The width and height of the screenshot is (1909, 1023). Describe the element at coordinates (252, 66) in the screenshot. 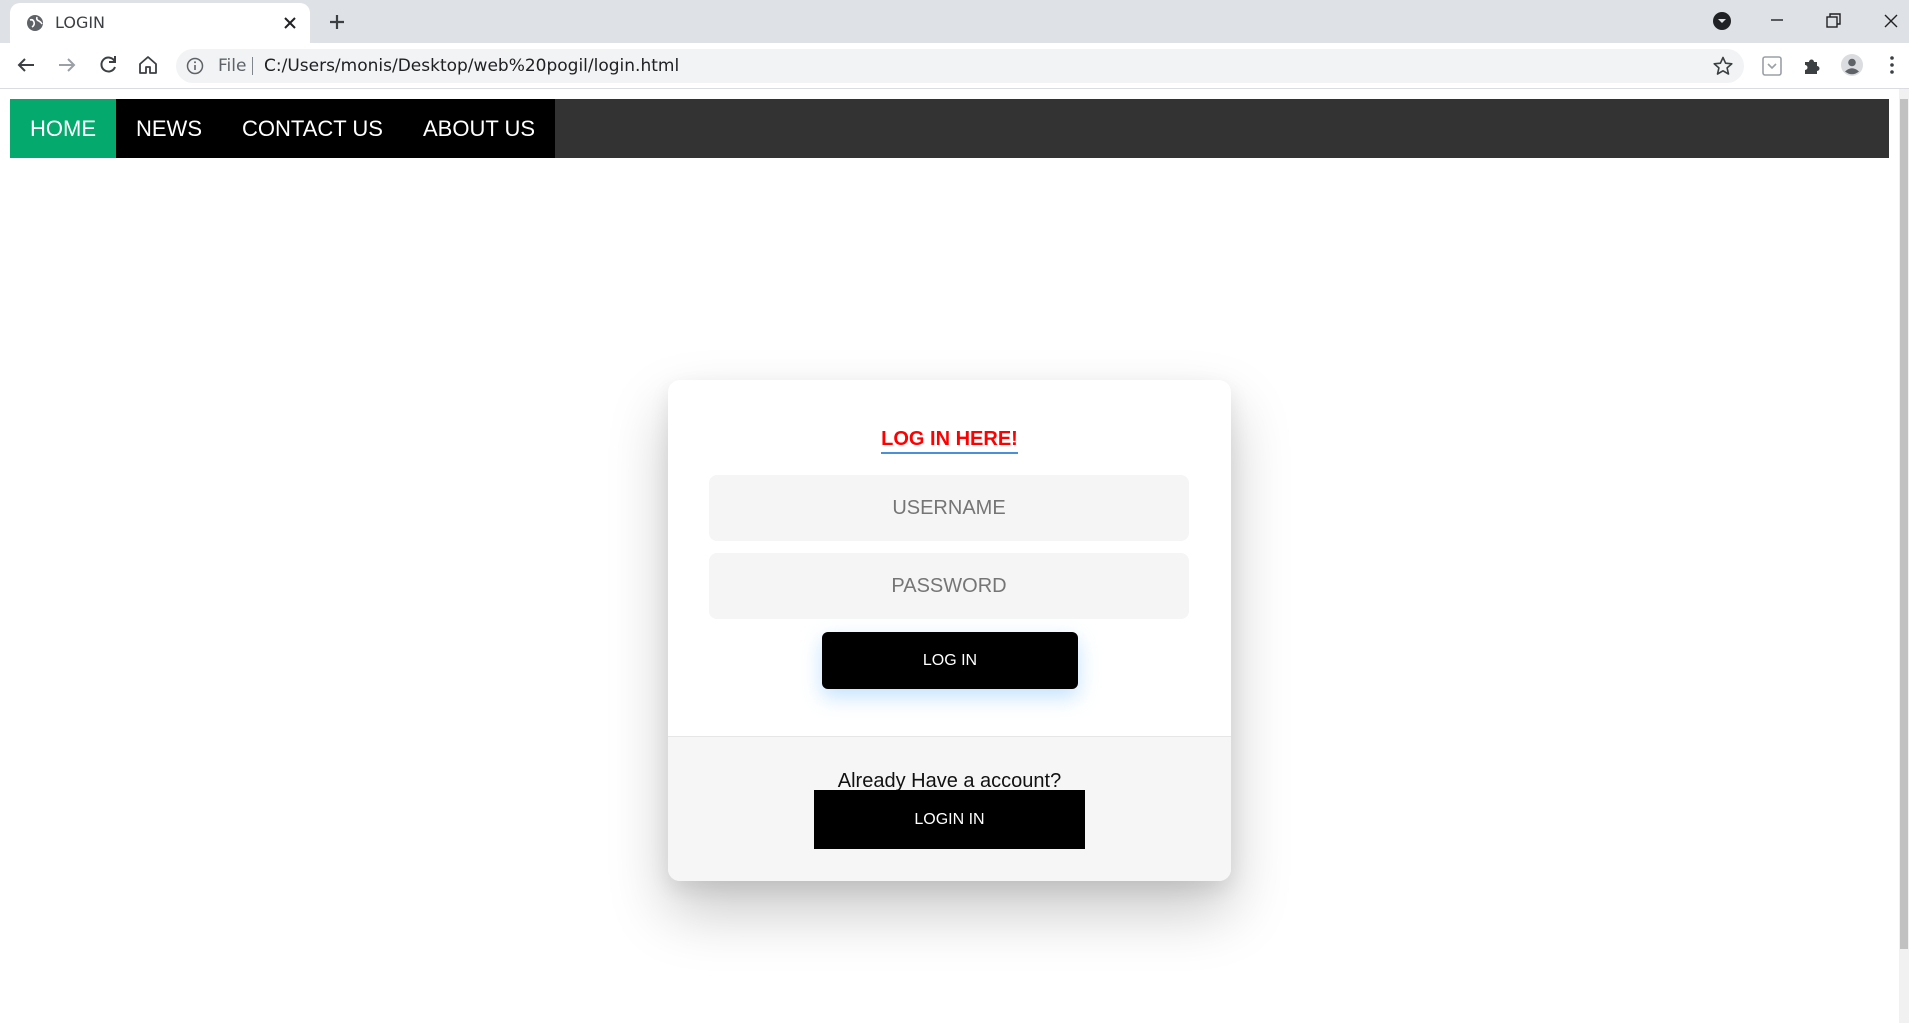

I see `url-separator` at that location.